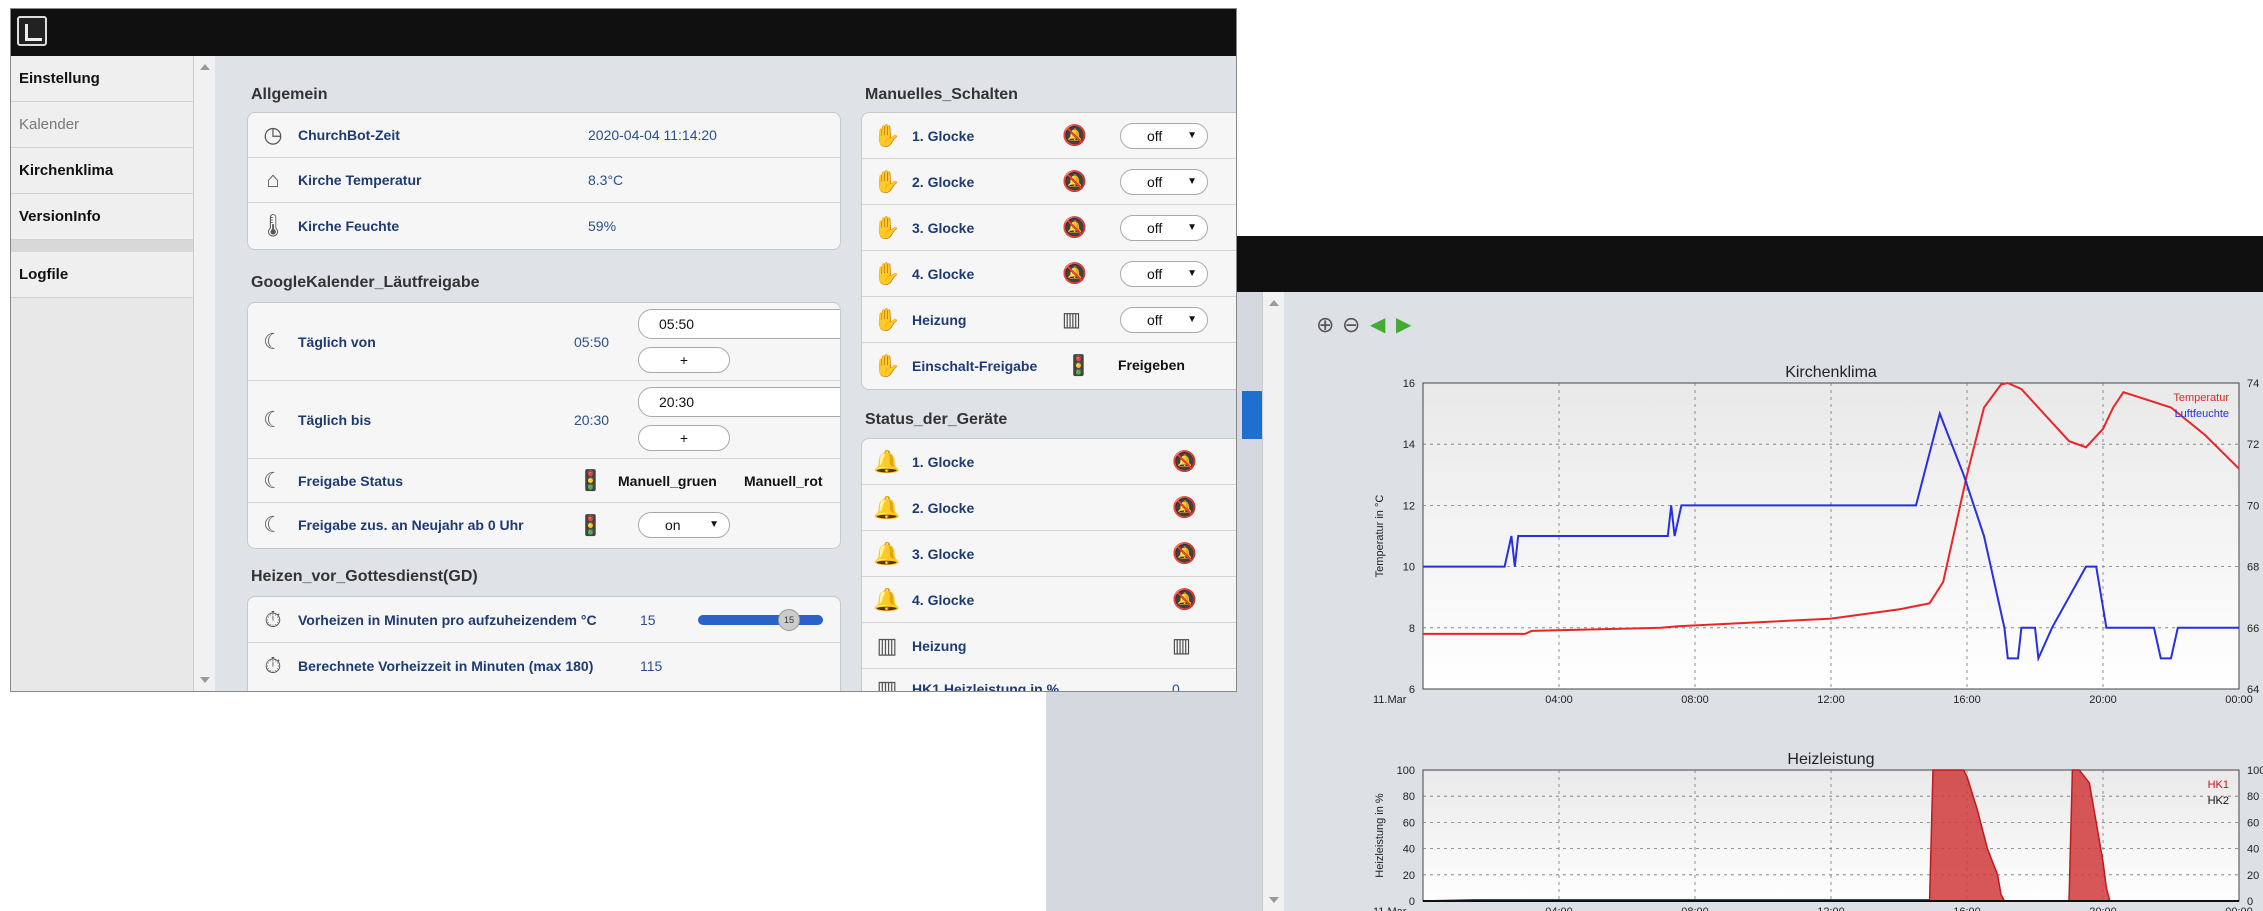 The image size is (2263, 911). I want to click on row-kirche-feuchte: 🌡 Kirche Feuchte 59%, so click(544, 225).